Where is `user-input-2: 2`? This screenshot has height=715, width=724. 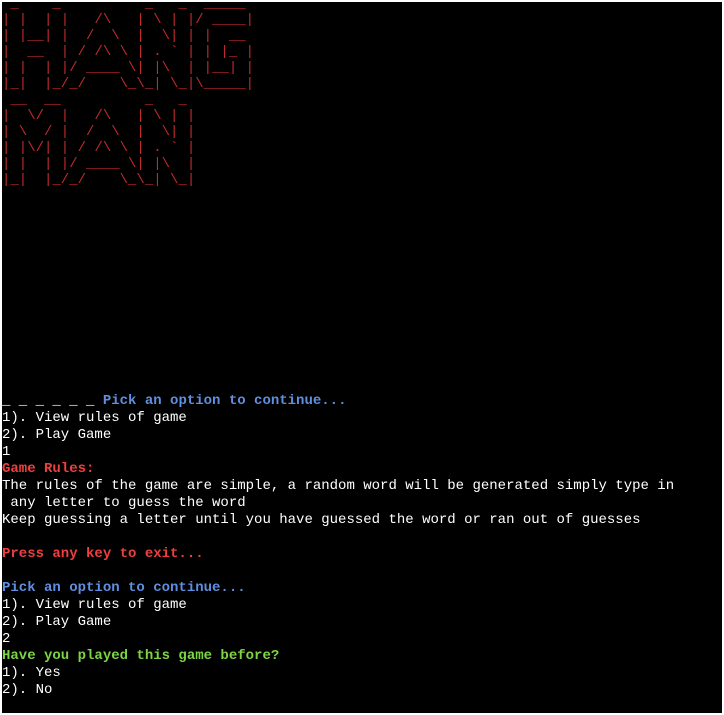 user-input-2: 2 is located at coordinates (6, 639).